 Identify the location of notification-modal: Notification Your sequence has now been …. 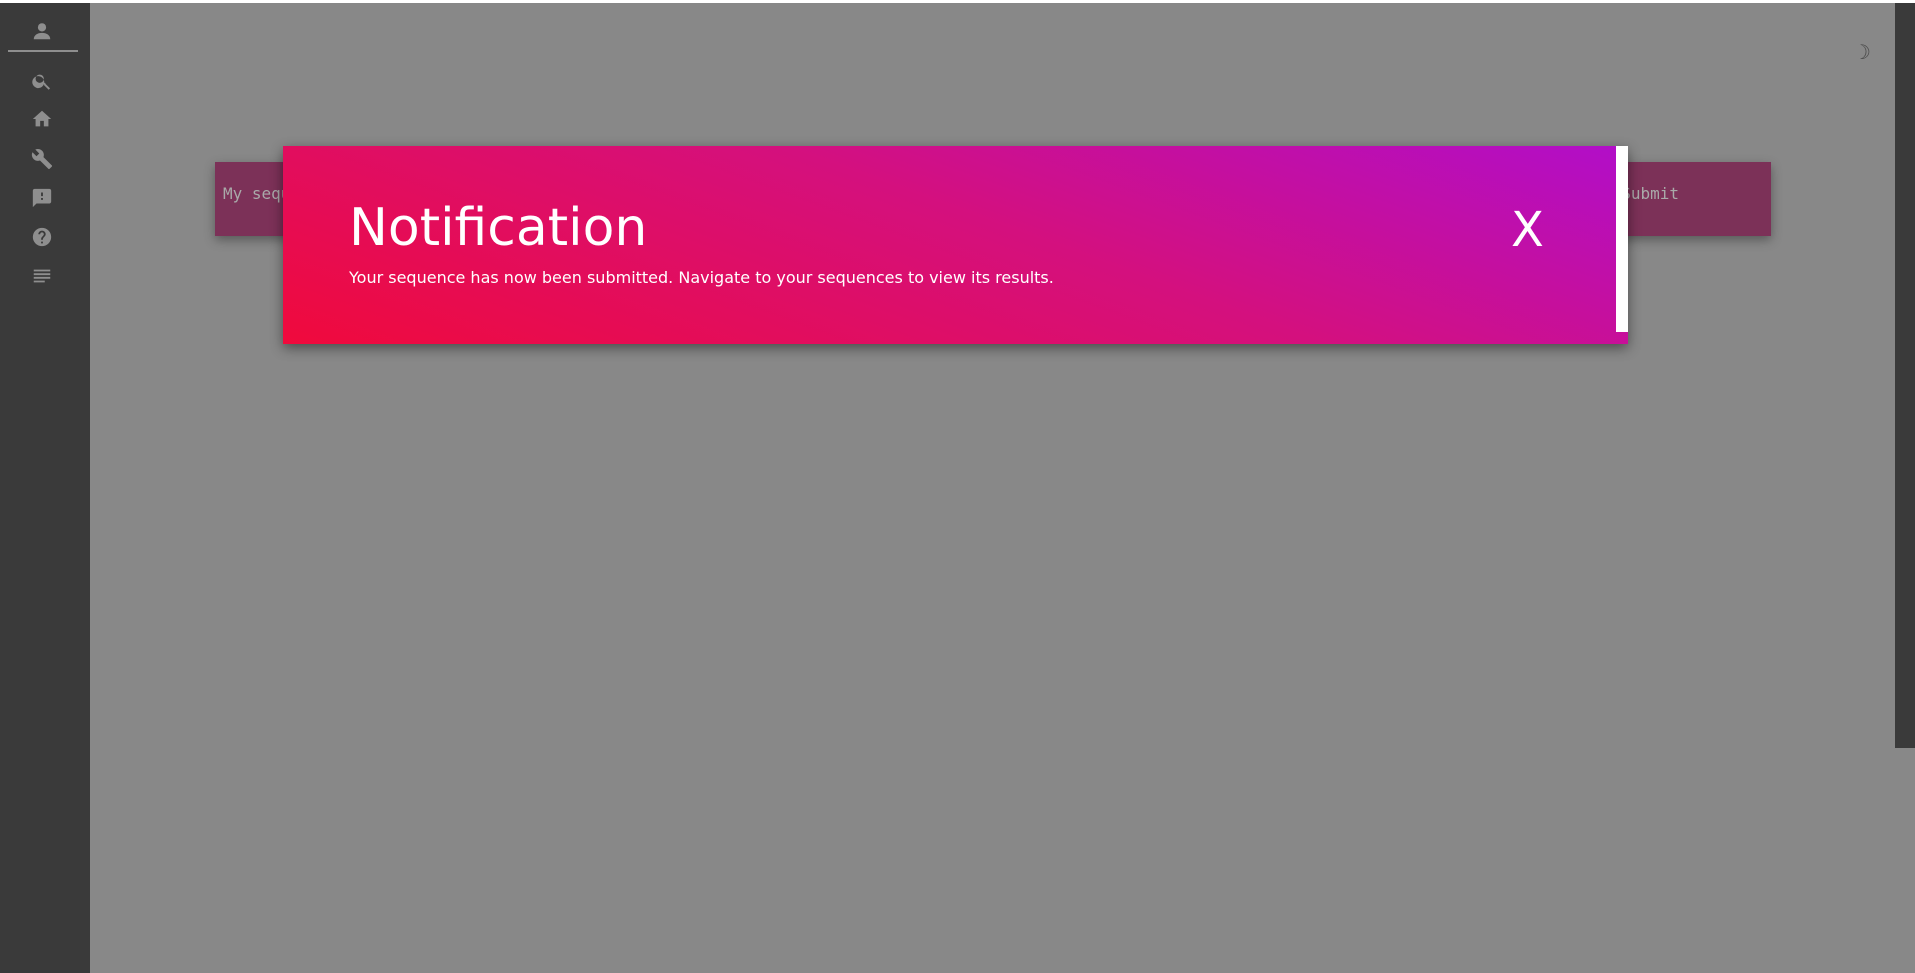
(955, 245).